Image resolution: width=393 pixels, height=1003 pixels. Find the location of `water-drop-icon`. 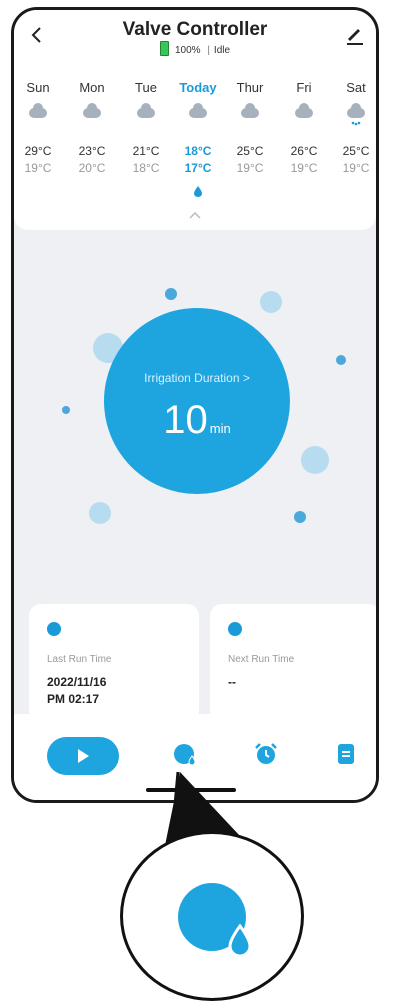

water-drop-icon is located at coordinates (215, 920).